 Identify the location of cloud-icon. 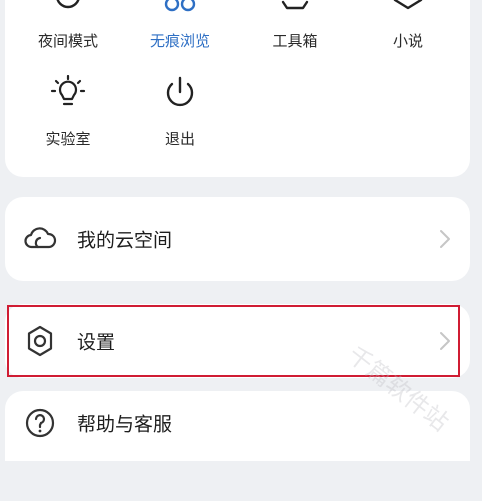
(40, 238).